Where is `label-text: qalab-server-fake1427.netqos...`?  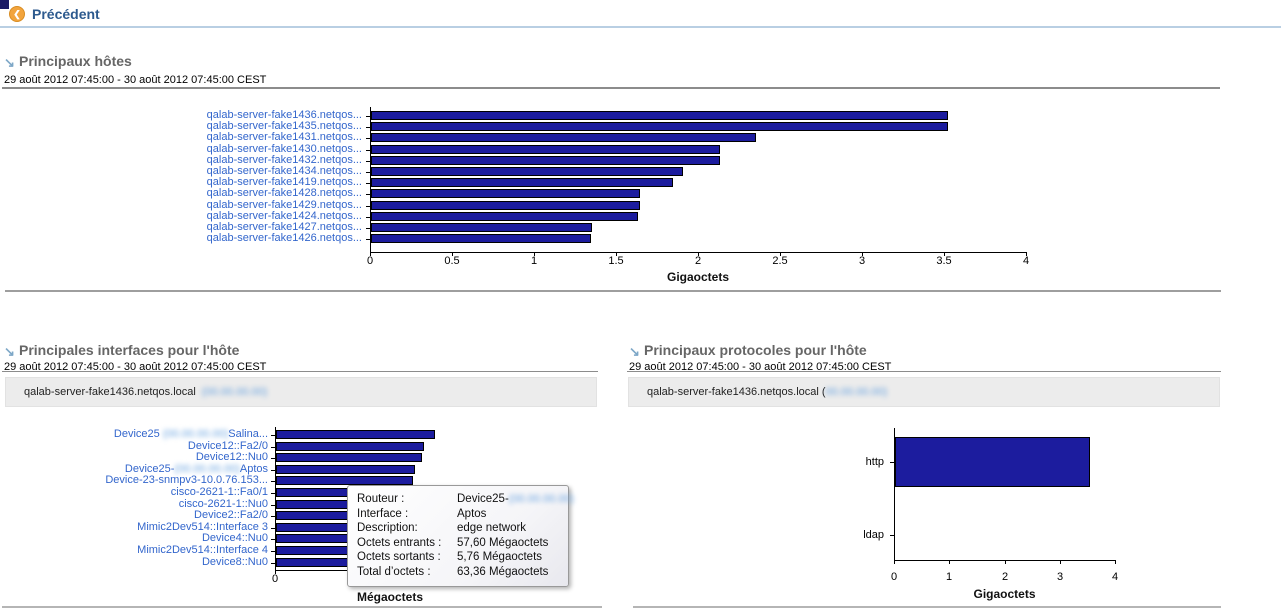
label-text: qalab-server-fake1427.netqos... is located at coordinates (284, 227).